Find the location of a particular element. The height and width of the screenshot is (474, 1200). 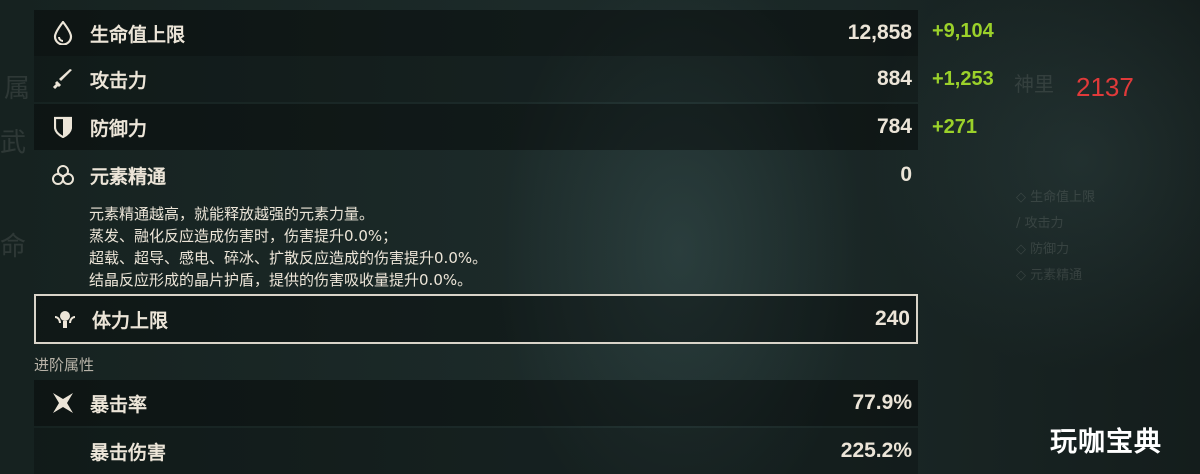

background-summary-fragment: / 攻击力 is located at coordinates (1040, 223).